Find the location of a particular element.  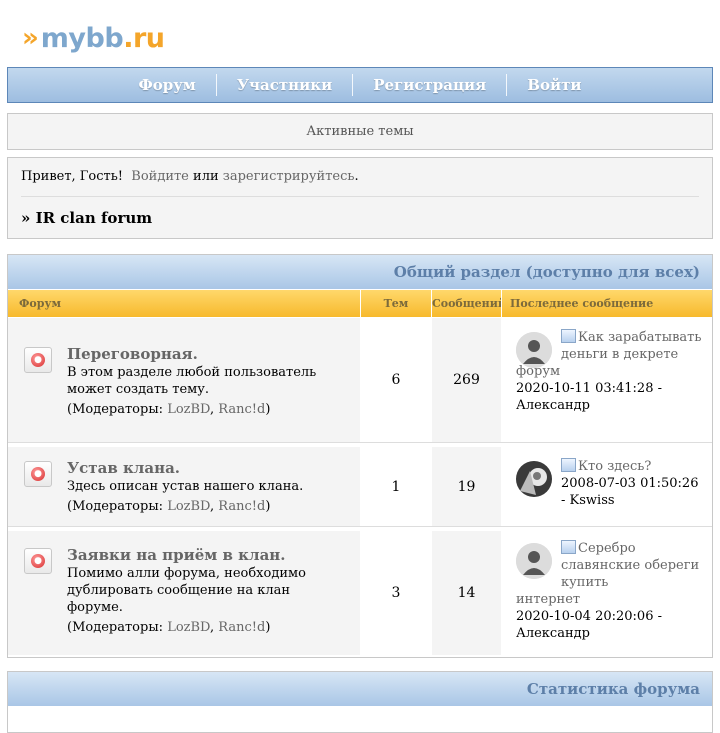

forum-description: Здесь описан устав нашего клана. is located at coordinates (185, 486).